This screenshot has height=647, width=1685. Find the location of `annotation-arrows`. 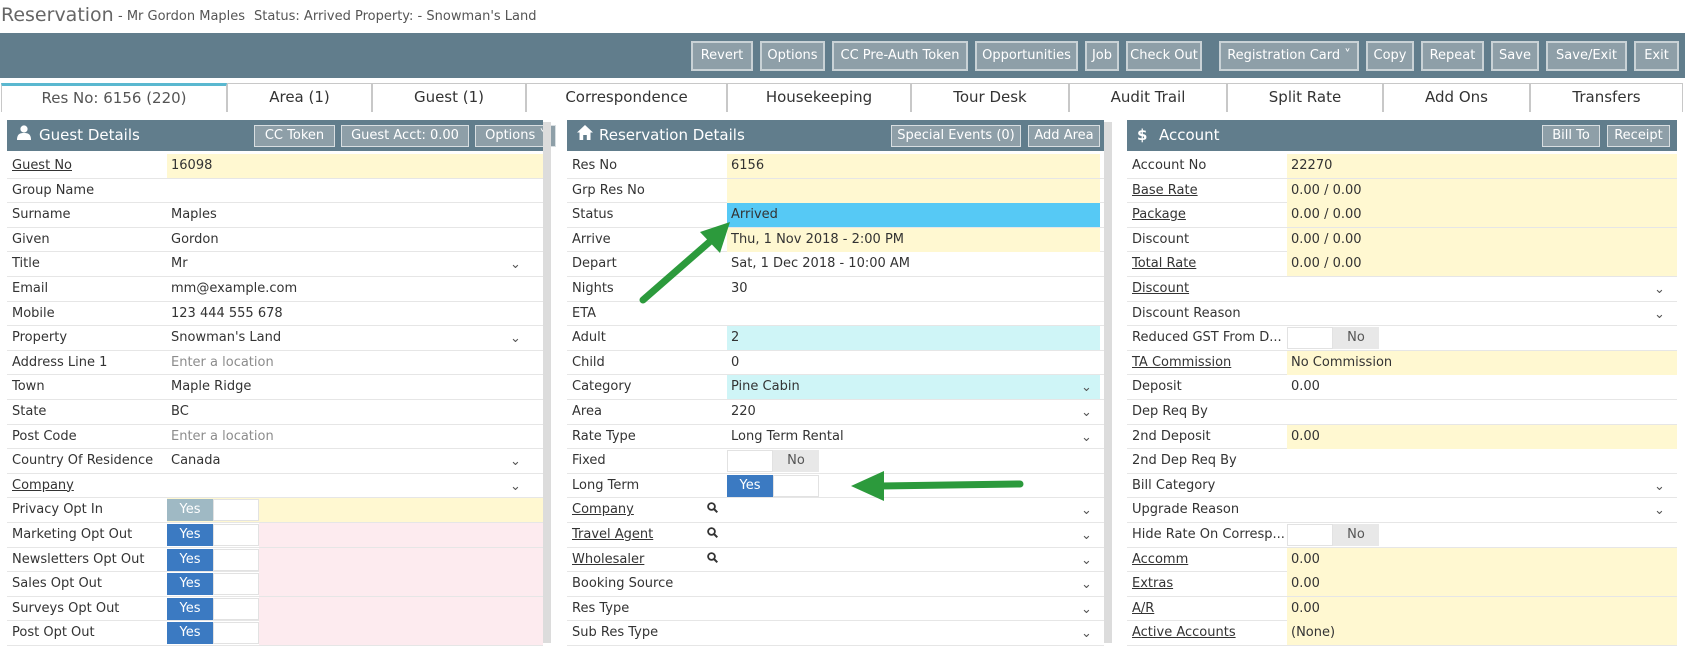

annotation-arrows is located at coordinates (831, 361).